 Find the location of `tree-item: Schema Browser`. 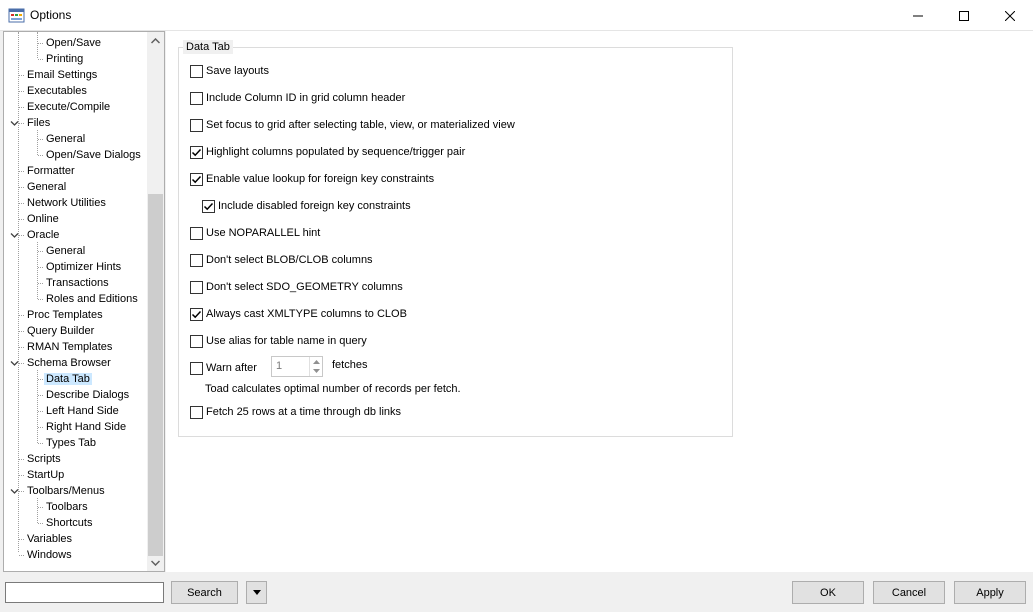

tree-item: Schema Browser is located at coordinates (69, 363).